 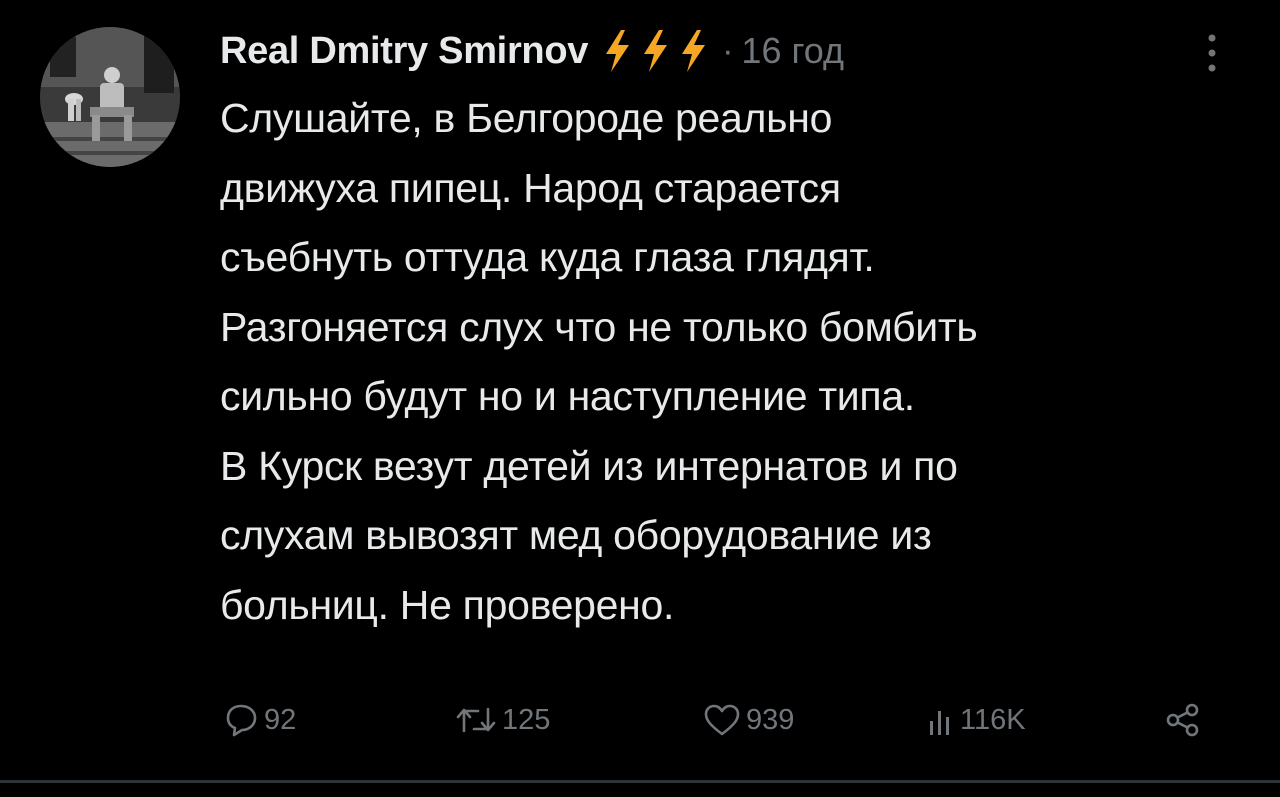 What do you see at coordinates (939, 723) in the screenshot?
I see `views-chart-icon` at bounding box center [939, 723].